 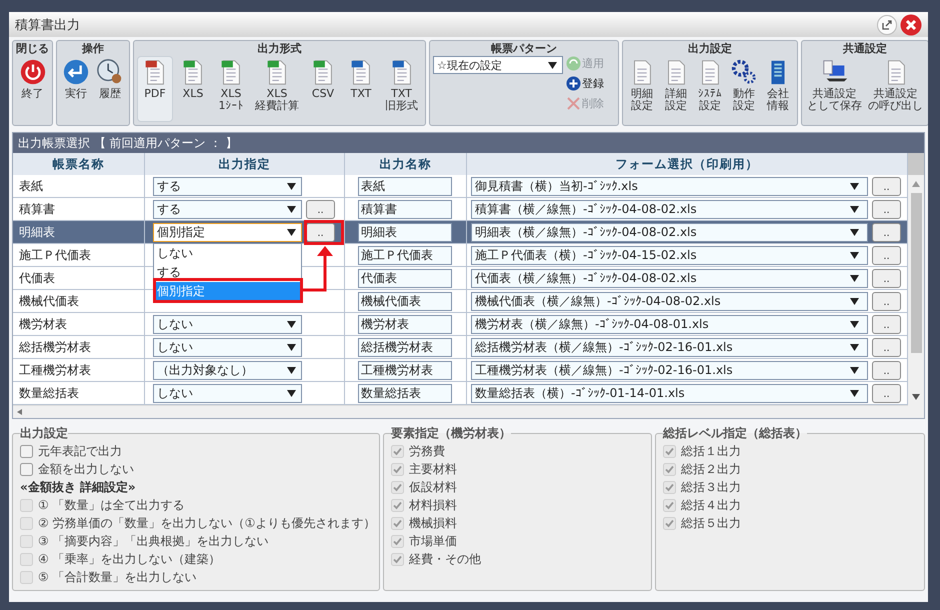 I want to click on section-title: 出力帳票選択 【 前回適用パターン ： 】, so click(x=468, y=143).